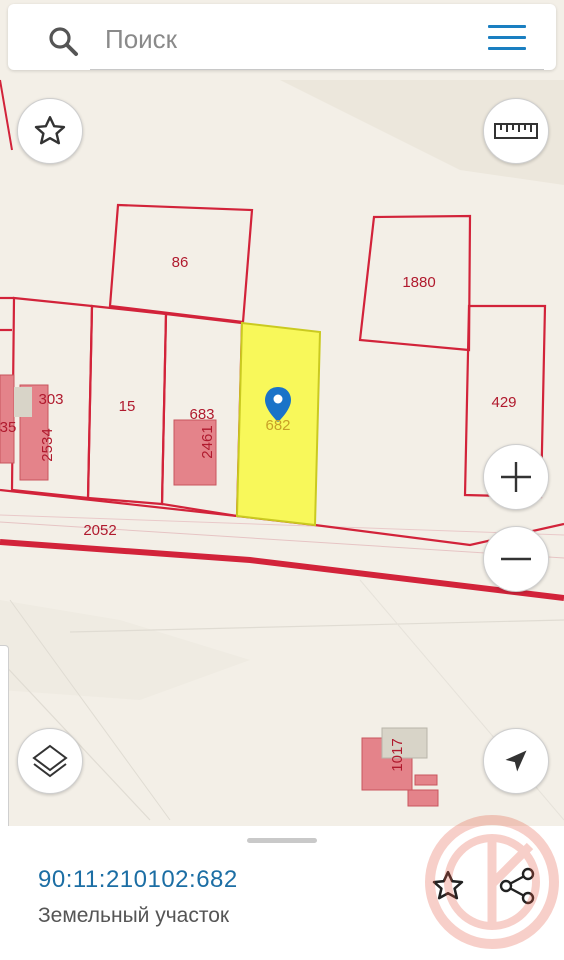 This screenshot has height=960, width=564. I want to click on parcel-label-15: 15, so click(127, 406).